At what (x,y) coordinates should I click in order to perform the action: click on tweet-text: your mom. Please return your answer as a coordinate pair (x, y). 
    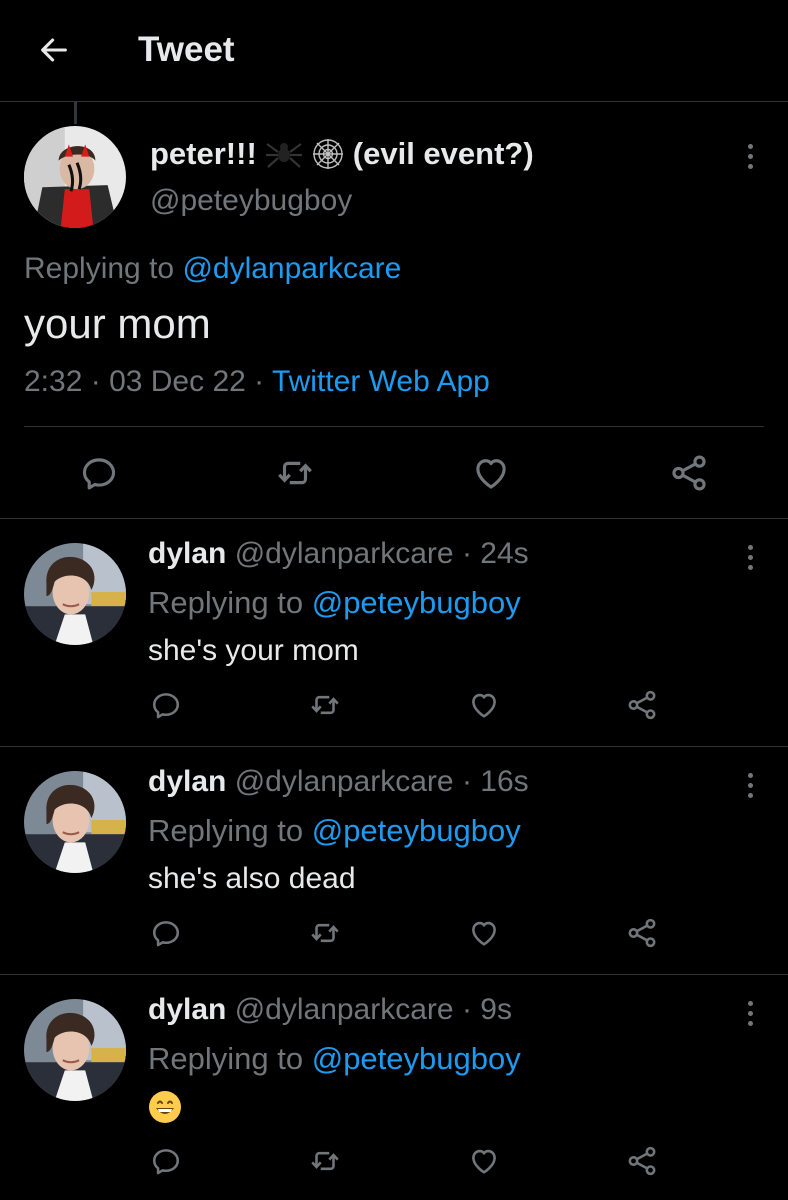
    Looking at the image, I should click on (117, 323).